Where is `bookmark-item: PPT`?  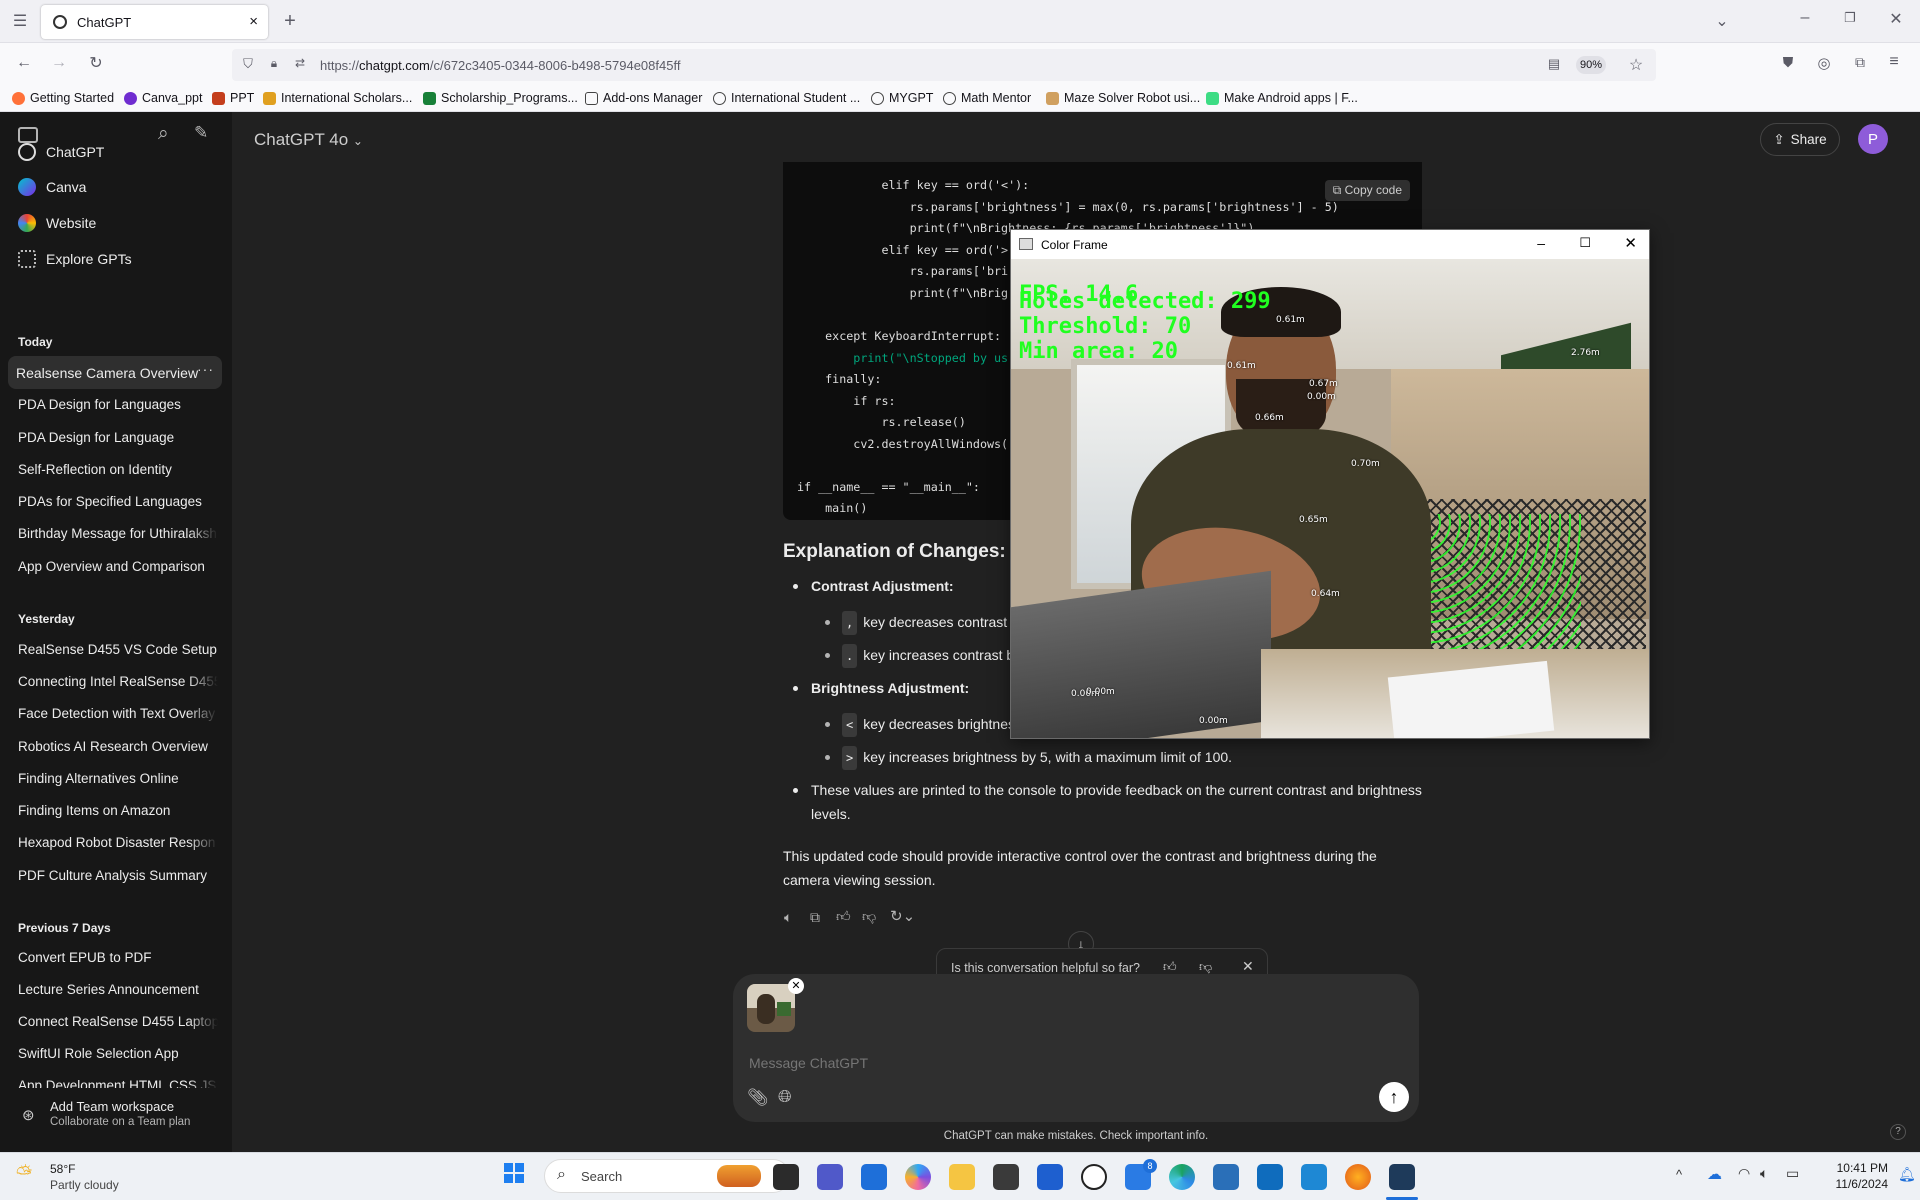 bookmark-item: PPT is located at coordinates (233, 98).